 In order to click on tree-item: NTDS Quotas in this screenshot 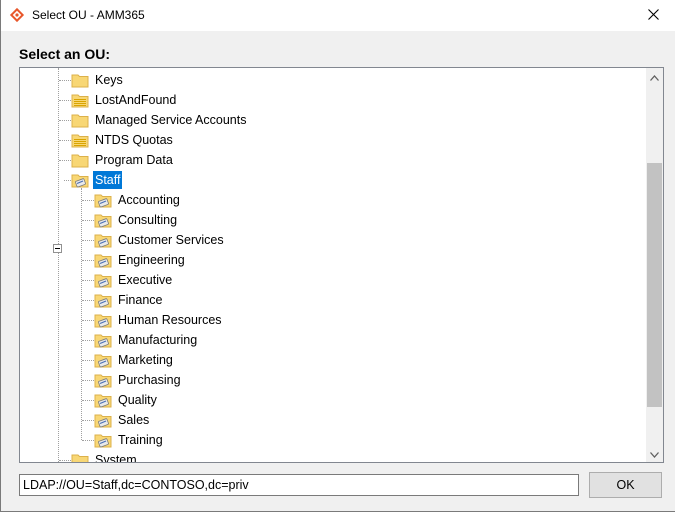, I will do `click(123, 140)`.